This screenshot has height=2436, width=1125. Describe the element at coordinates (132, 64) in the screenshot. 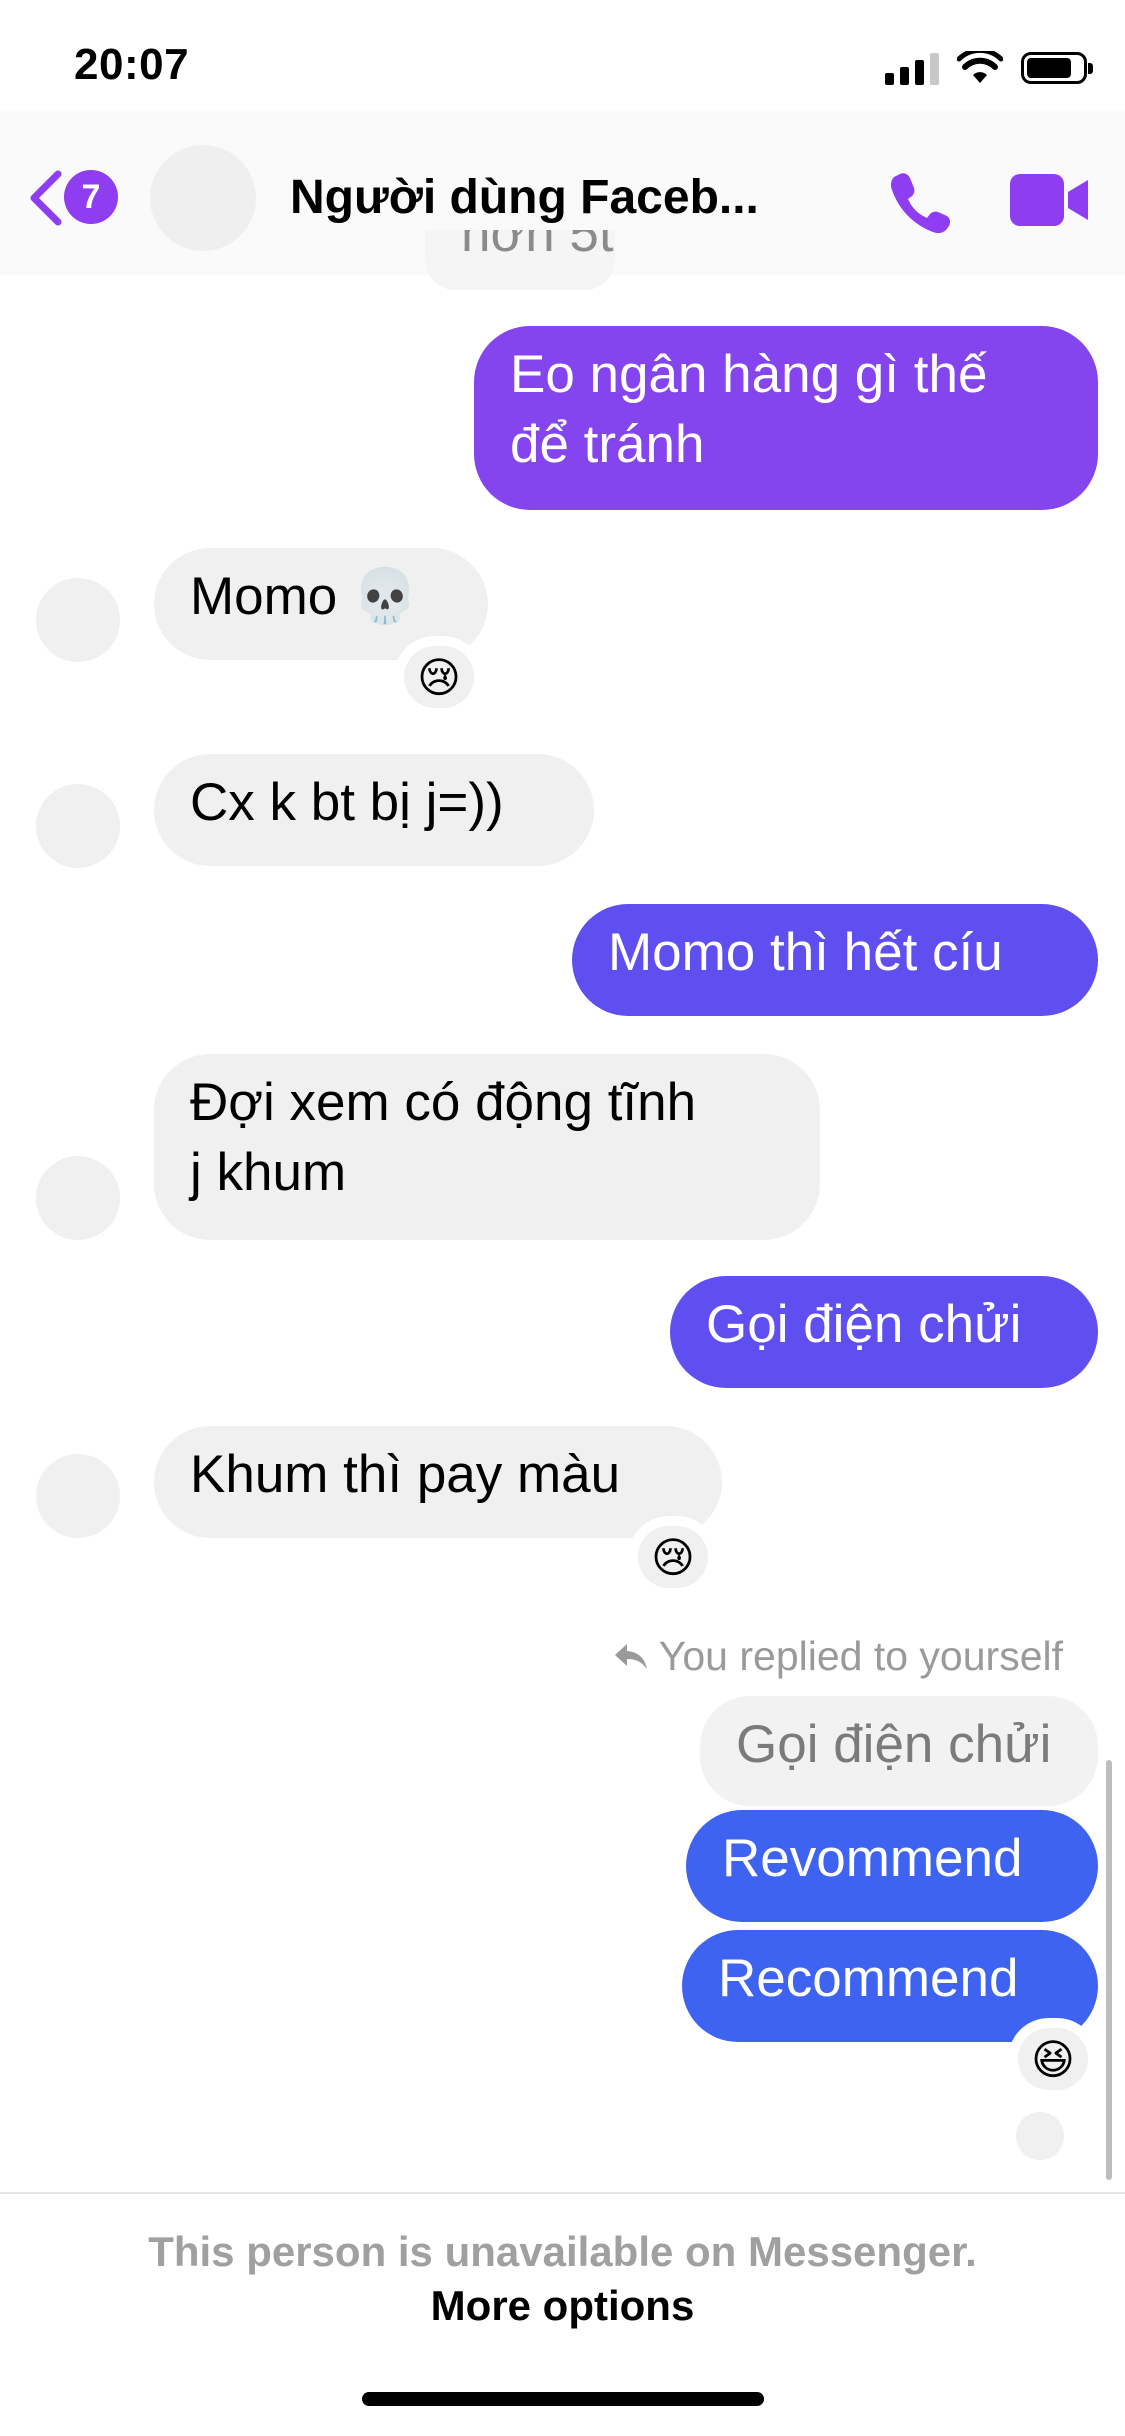

I see `status-time: 20:07` at that location.